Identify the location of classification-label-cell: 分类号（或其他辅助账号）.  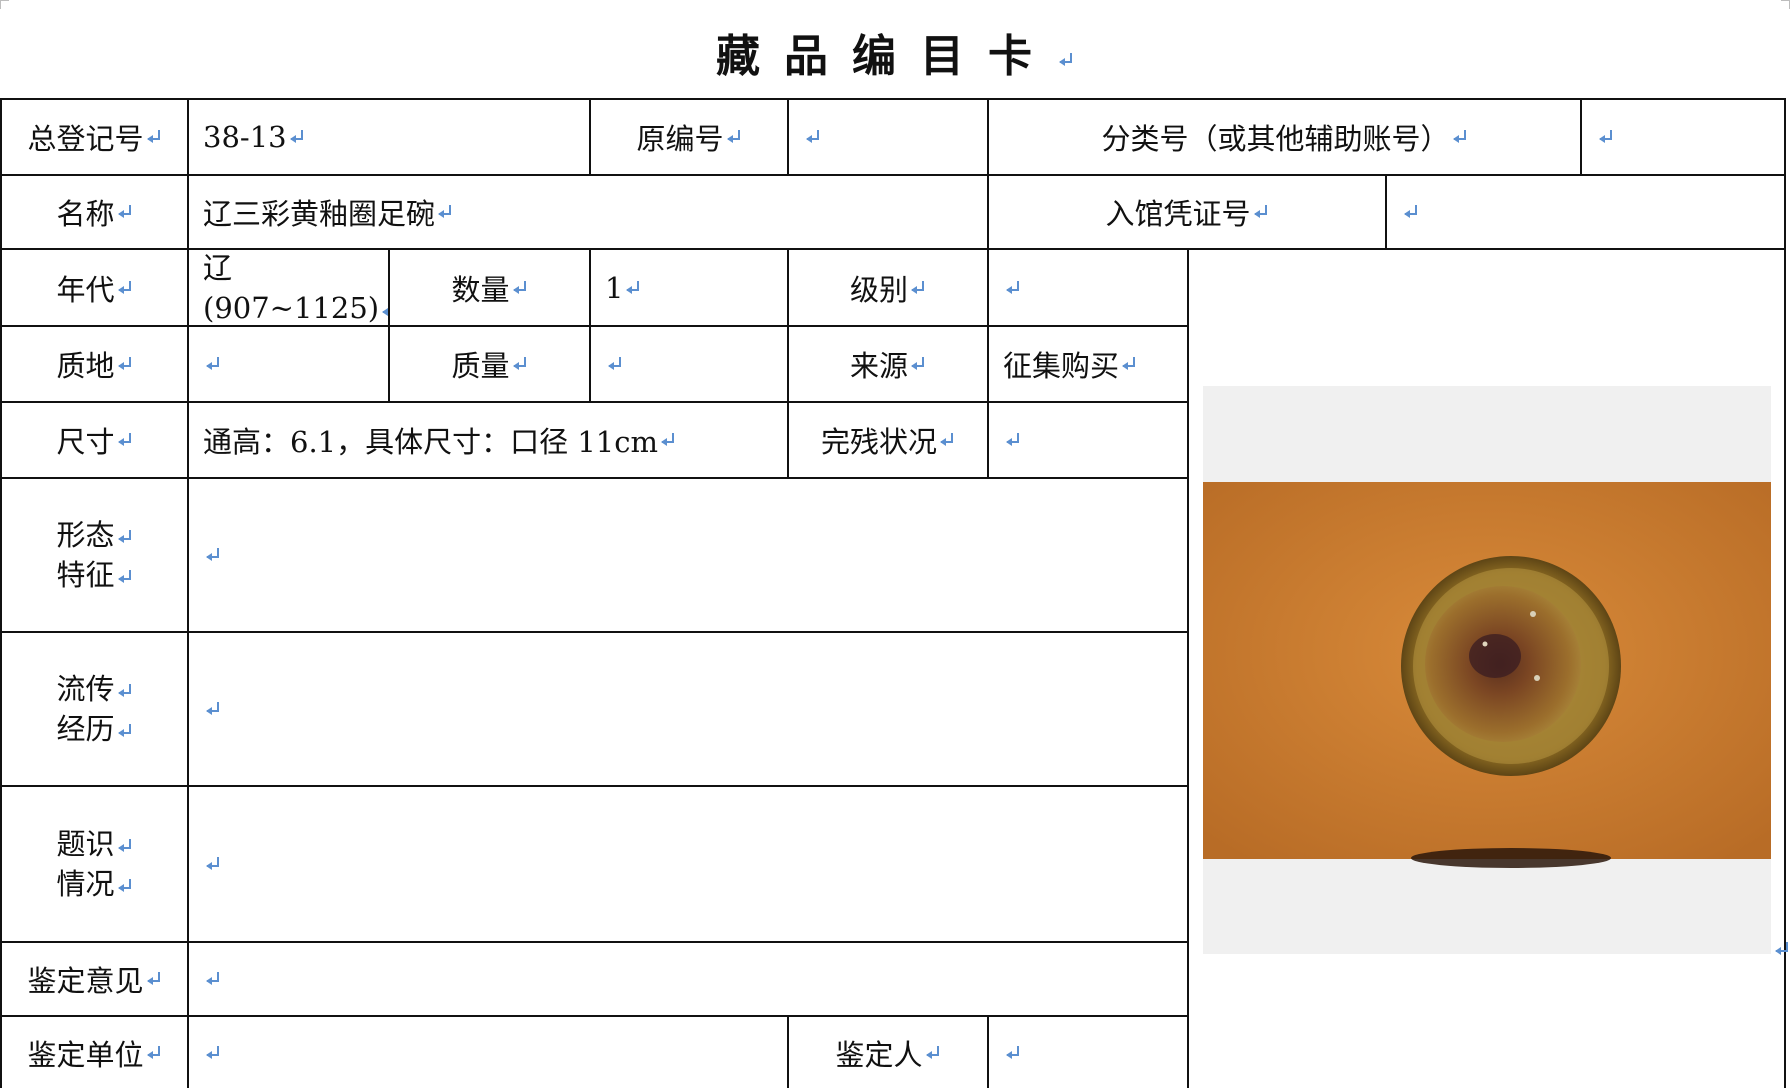
(1283, 136).